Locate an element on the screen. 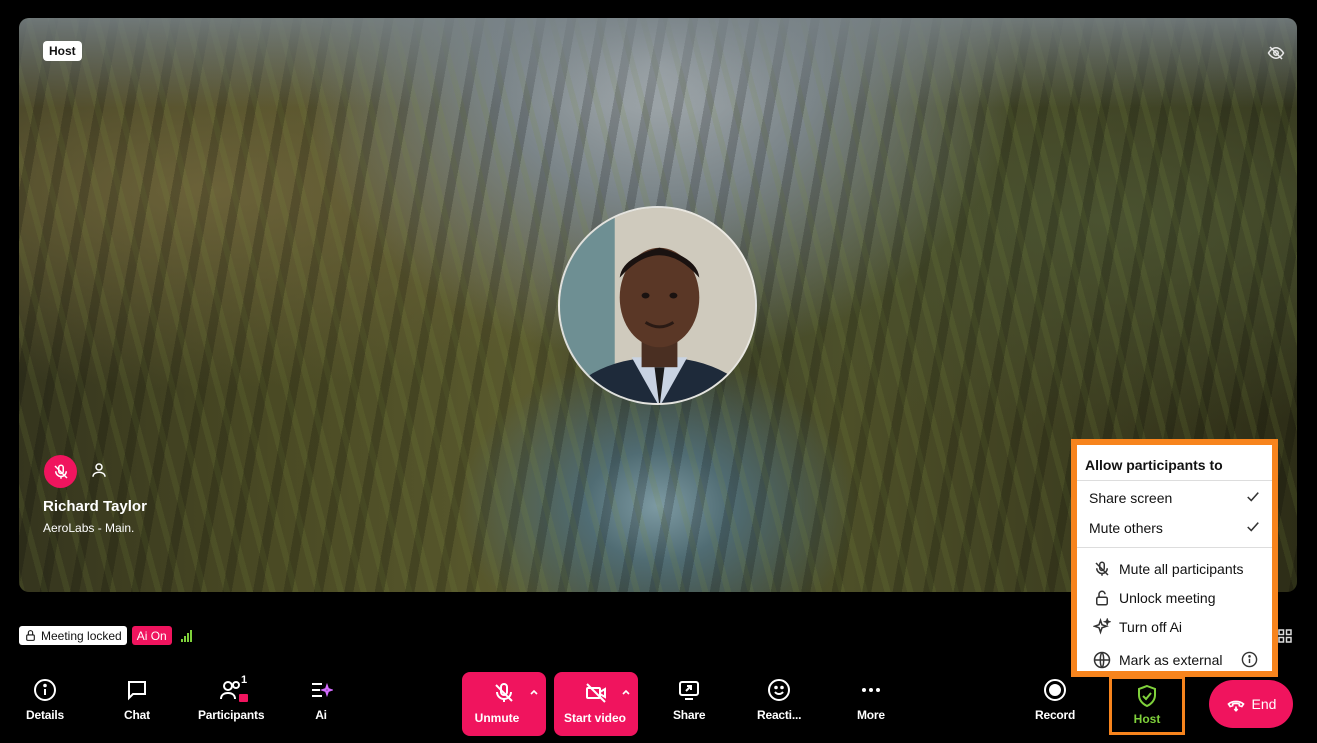  turn-off-ai-label: Turn off Ai is located at coordinates (1151, 626).